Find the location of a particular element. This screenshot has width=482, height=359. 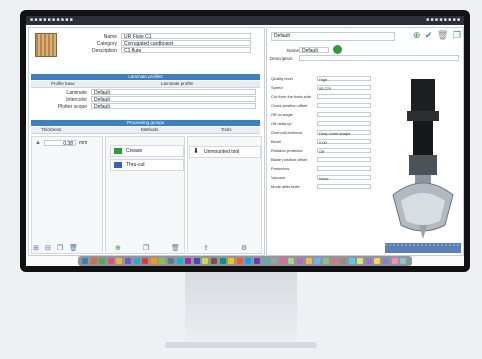

material-thumbnail is located at coordinates (46, 45).